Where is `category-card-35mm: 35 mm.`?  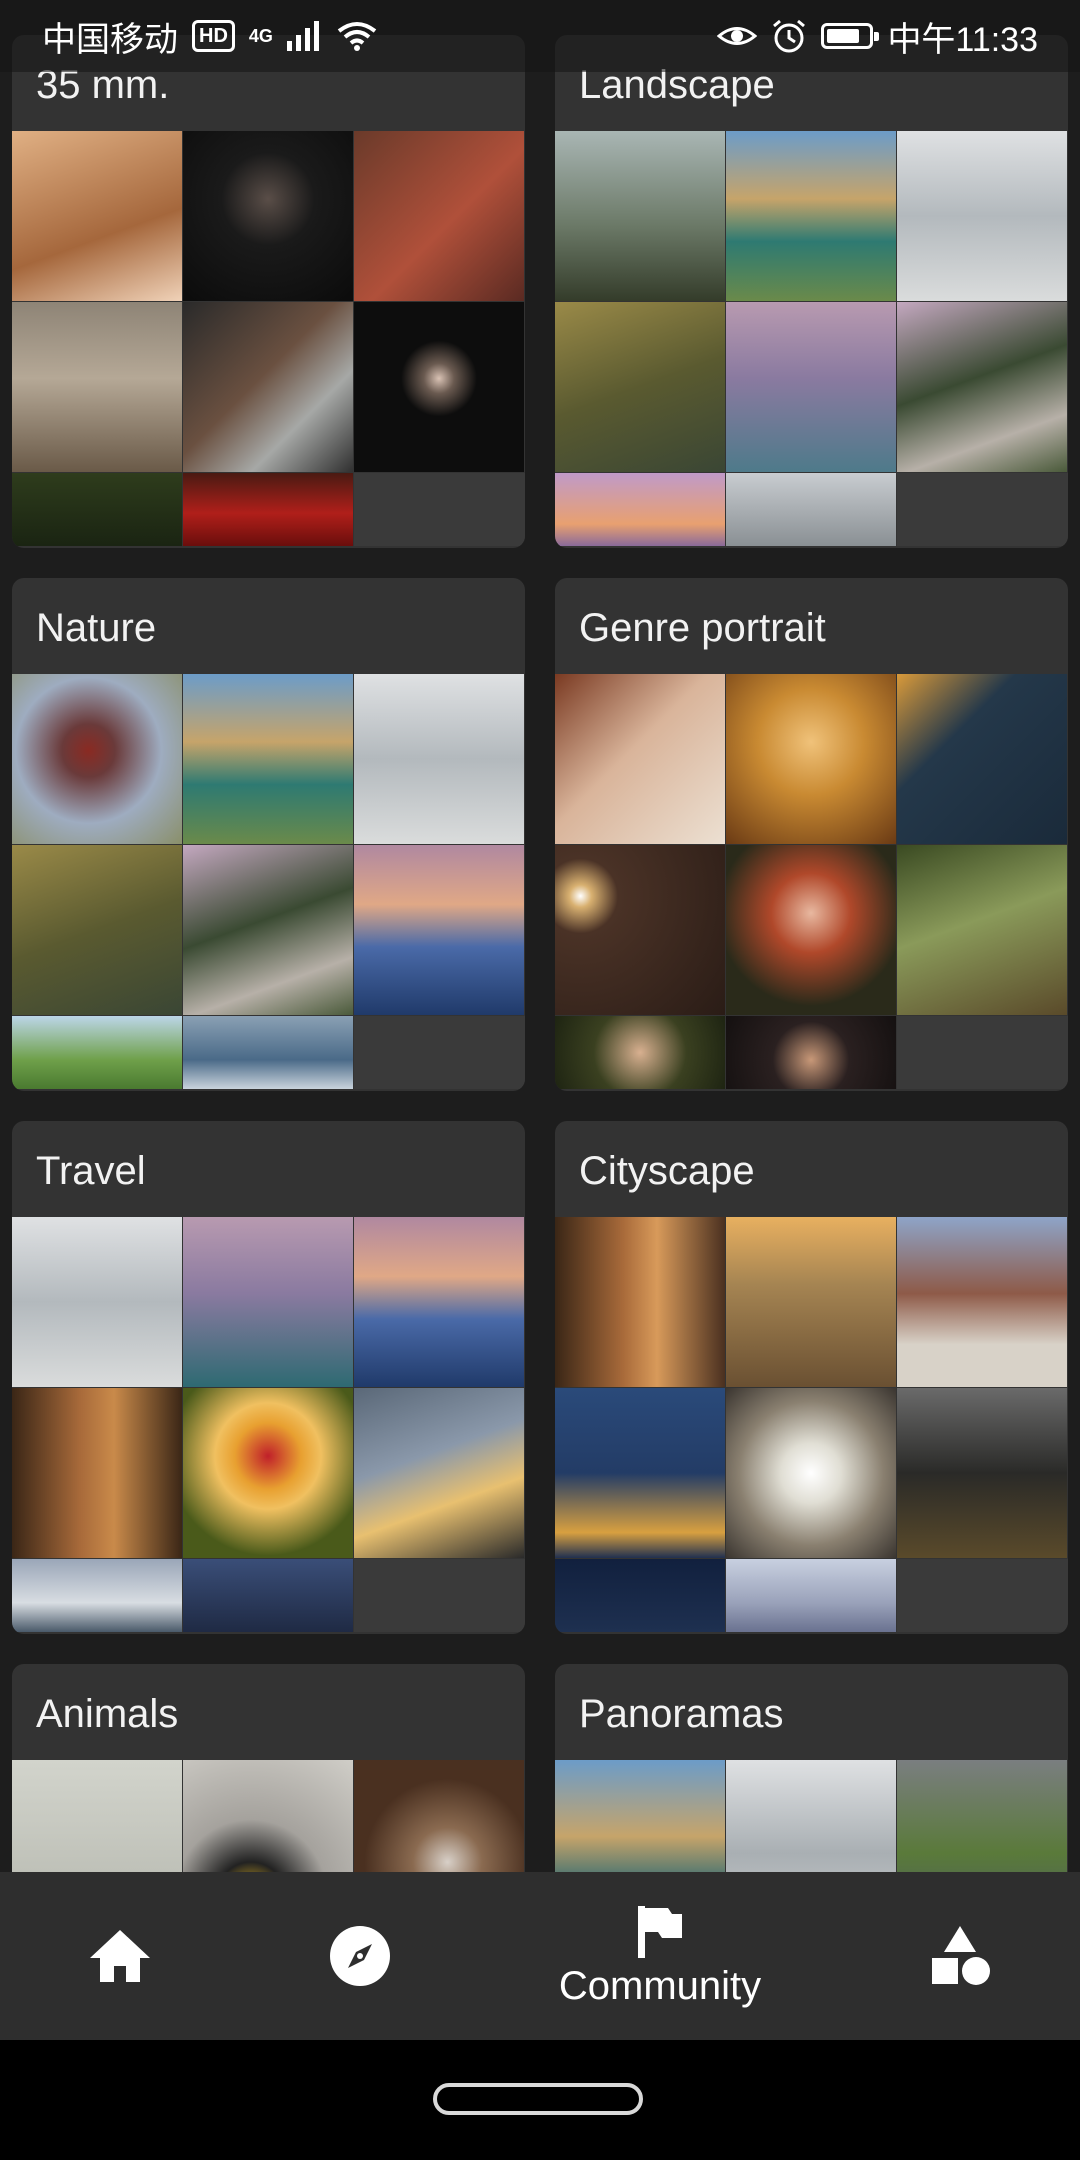 category-card-35mm: 35 mm. is located at coordinates (268, 291).